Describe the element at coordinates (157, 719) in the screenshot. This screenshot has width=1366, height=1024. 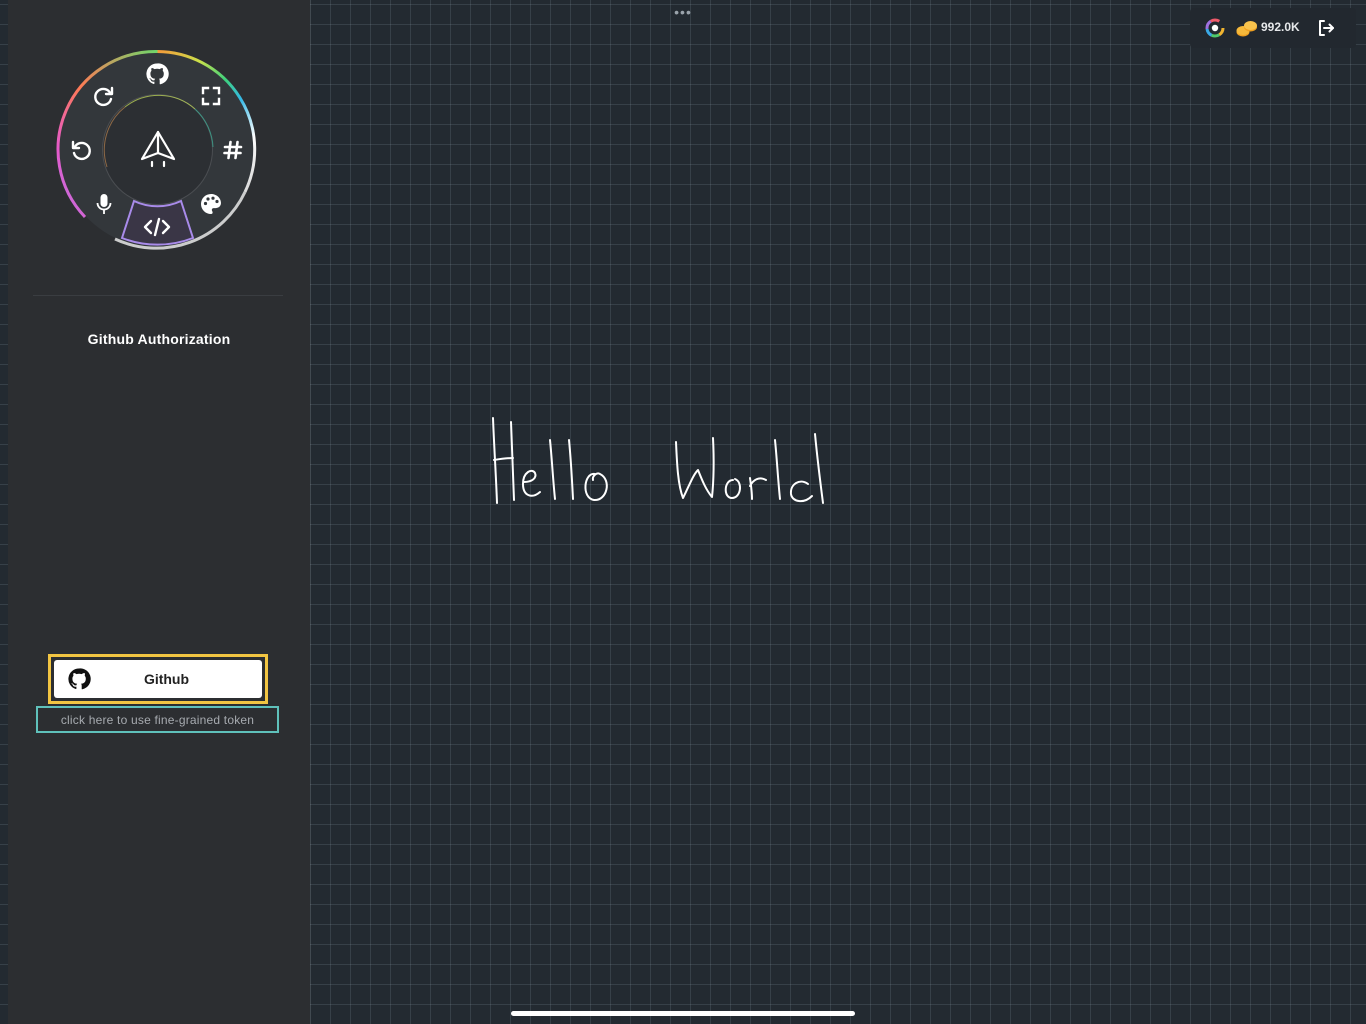
I see `fine-grained-token-link: click here to use fine-grained token` at that location.